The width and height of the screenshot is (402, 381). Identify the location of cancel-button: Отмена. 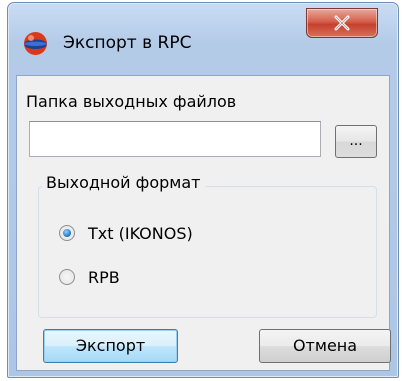
(325, 346).